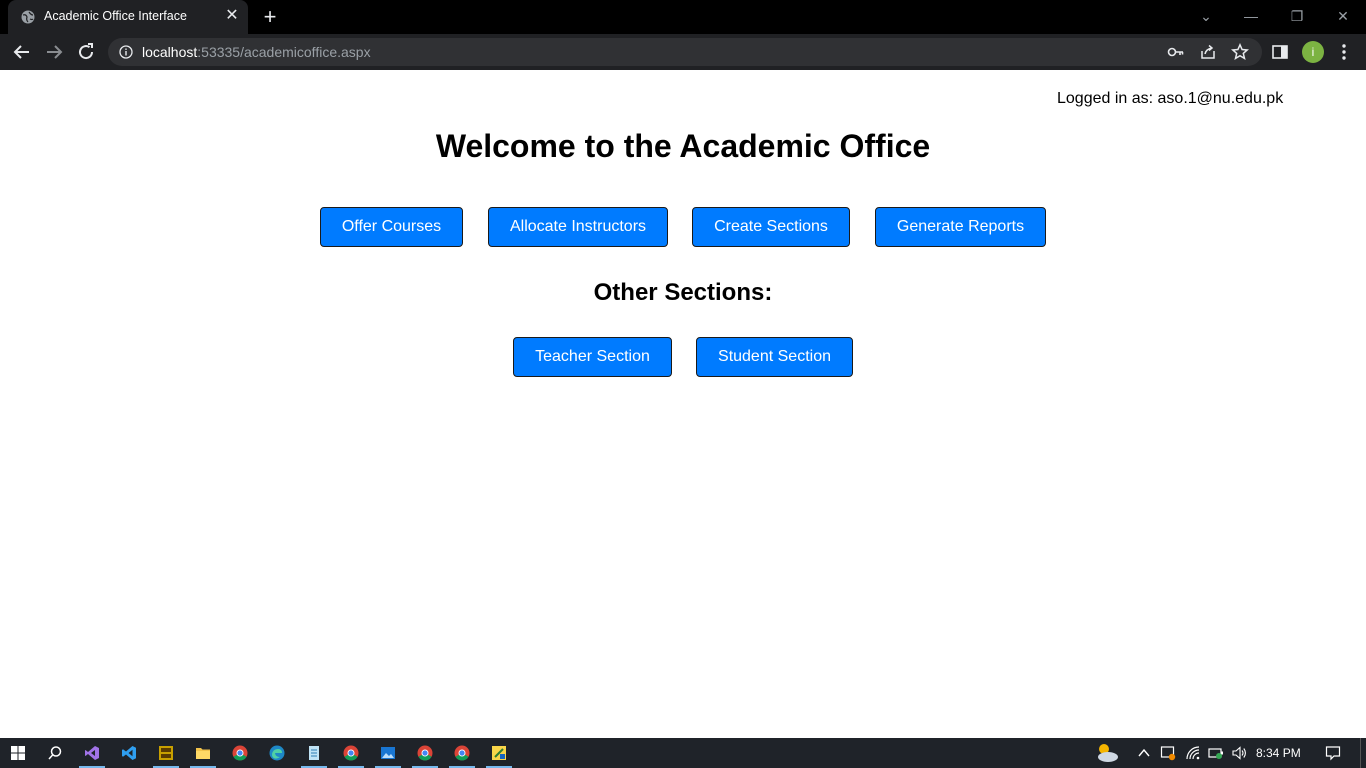  What do you see at coordinates (1278, 753) in the screenshot?
I see `taskbar-clock: 8:34 PM` at bounding box center [1278, 753].